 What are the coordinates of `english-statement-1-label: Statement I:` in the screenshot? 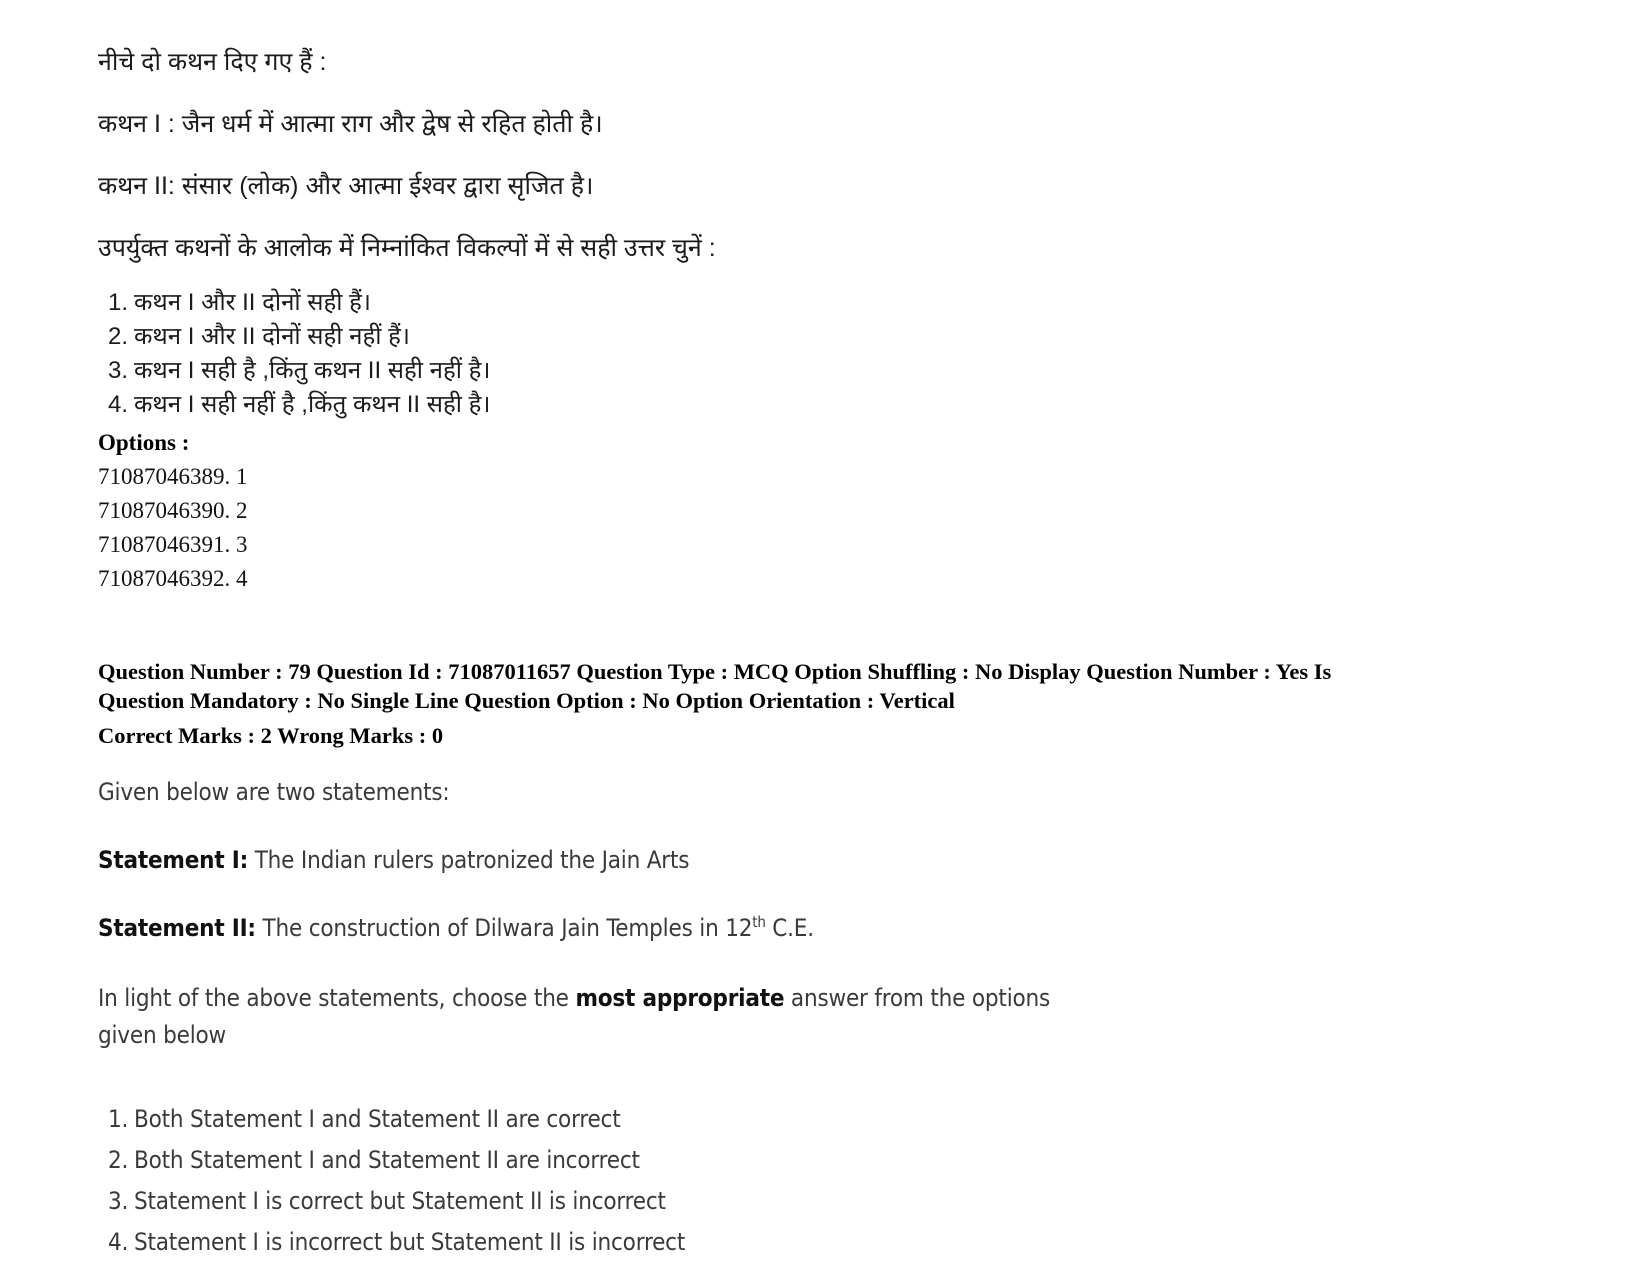 It's located at (173, 859).